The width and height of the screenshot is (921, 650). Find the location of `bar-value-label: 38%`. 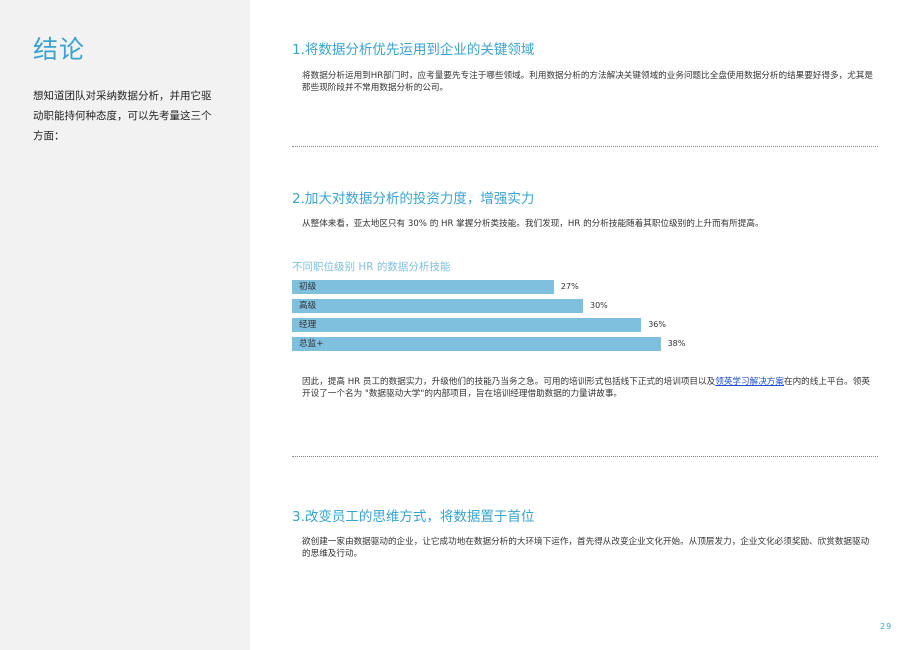

bar-value-label: 38% is located at coordinates (676, 343).